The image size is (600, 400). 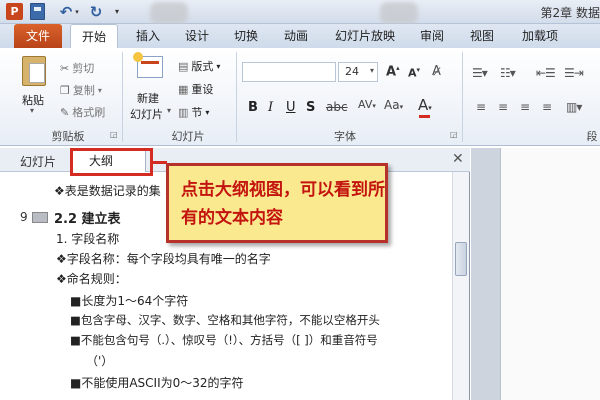 I want to click on section-button: ▥ 节 ▾, so click(x=193, y=112).